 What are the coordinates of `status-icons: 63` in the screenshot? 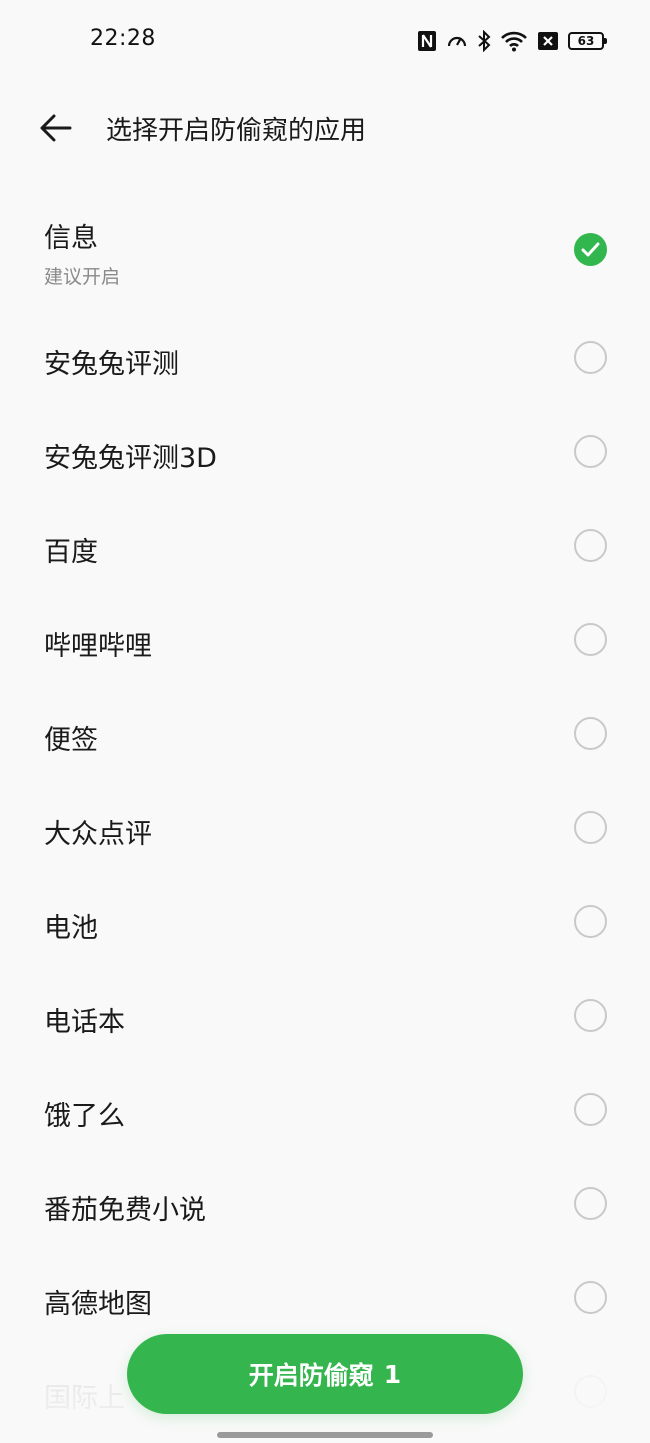 It's located at (512, 41).